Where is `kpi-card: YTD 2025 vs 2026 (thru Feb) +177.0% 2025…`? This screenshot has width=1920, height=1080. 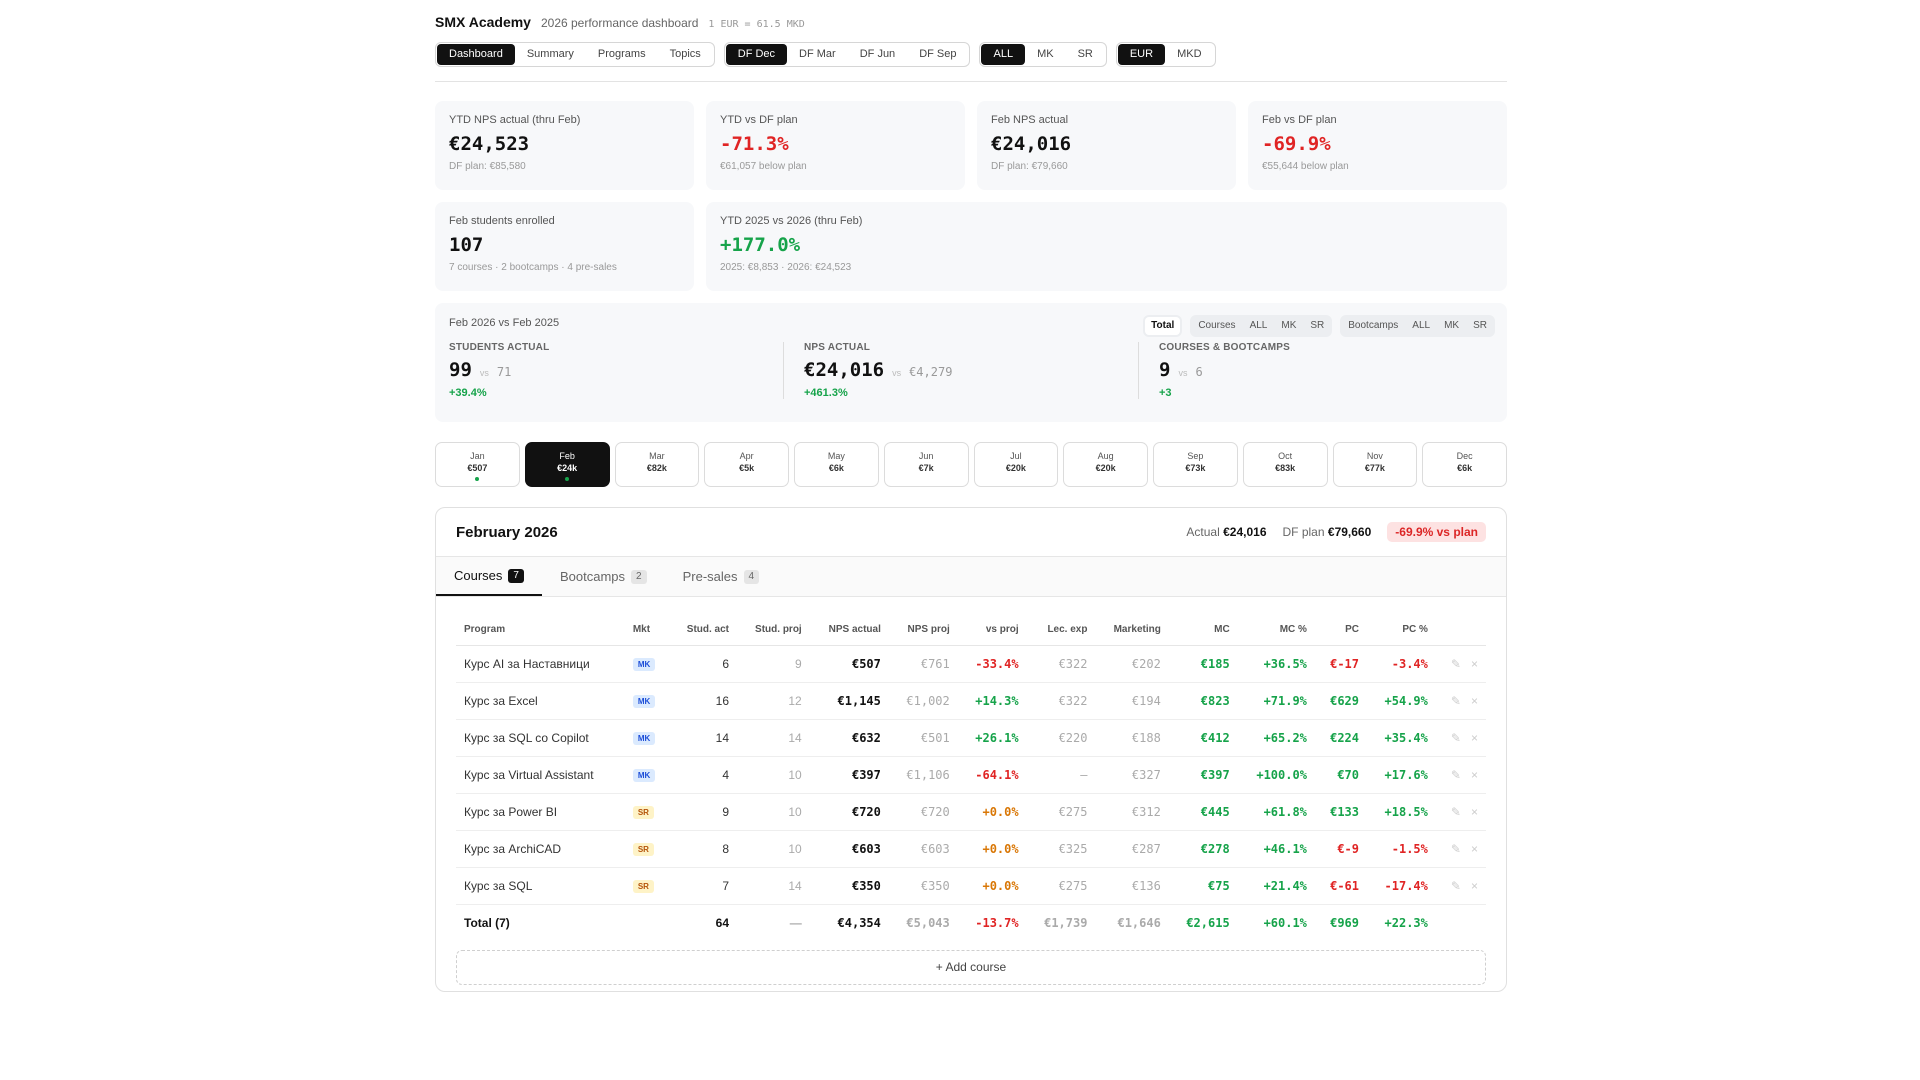 kpi-card: YTD 2025 vs 2026 (thru Feb) +177.0% 2025… is located at coordinates (1106, 246).